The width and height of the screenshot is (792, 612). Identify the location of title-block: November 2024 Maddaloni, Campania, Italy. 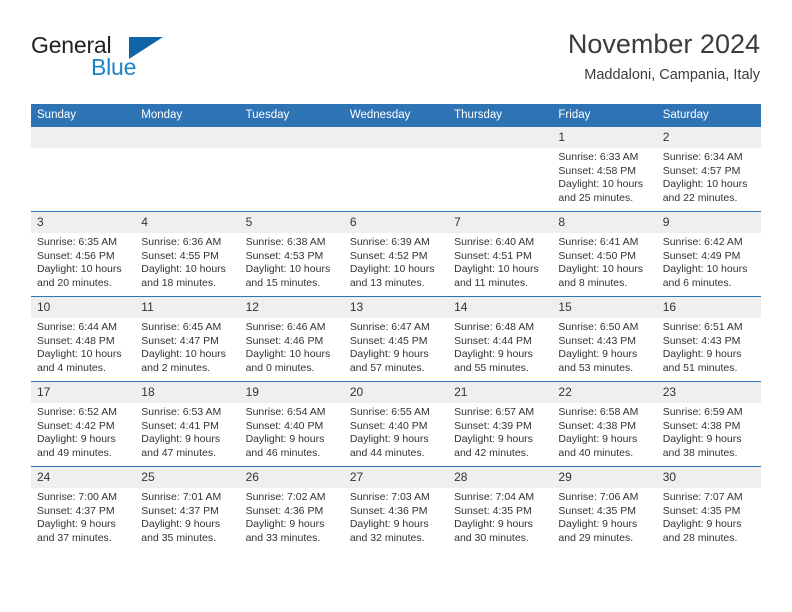
(664, 57).